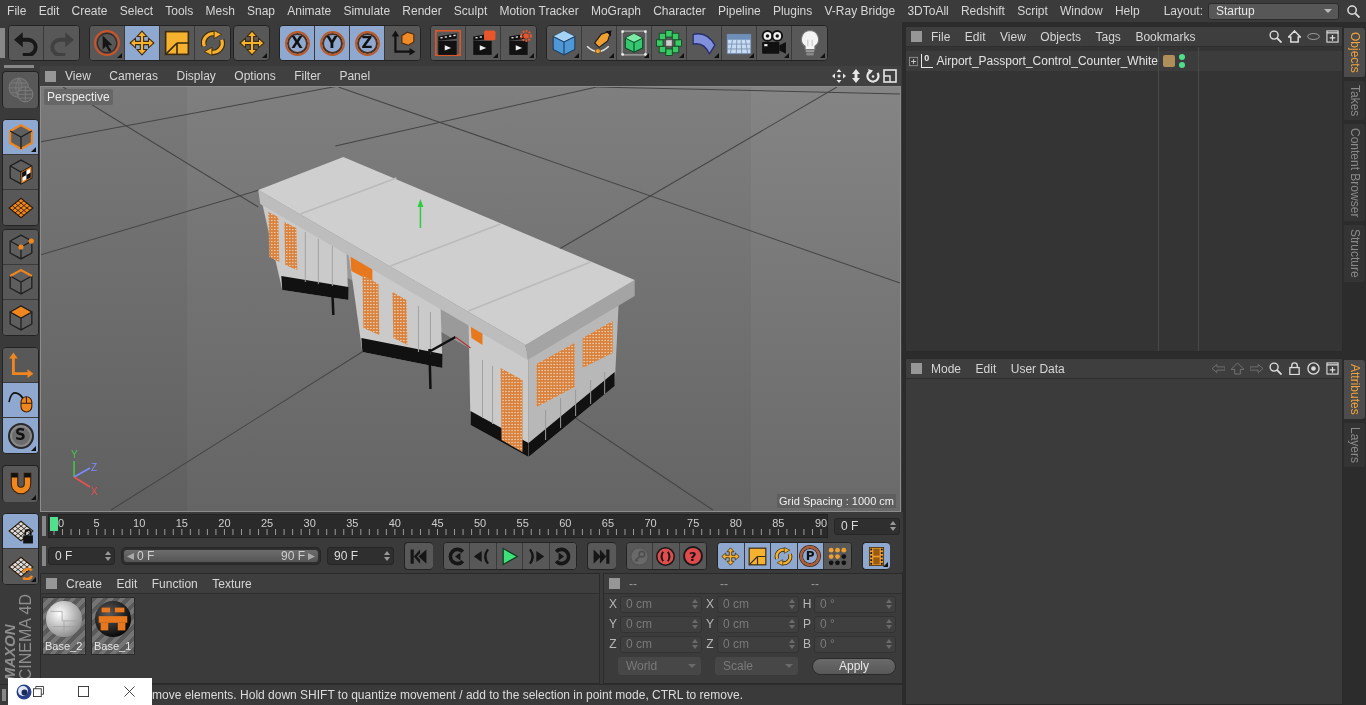  Describe the element at coordinates (24, 691) in the screenshot. I see `app-icon` at that location.